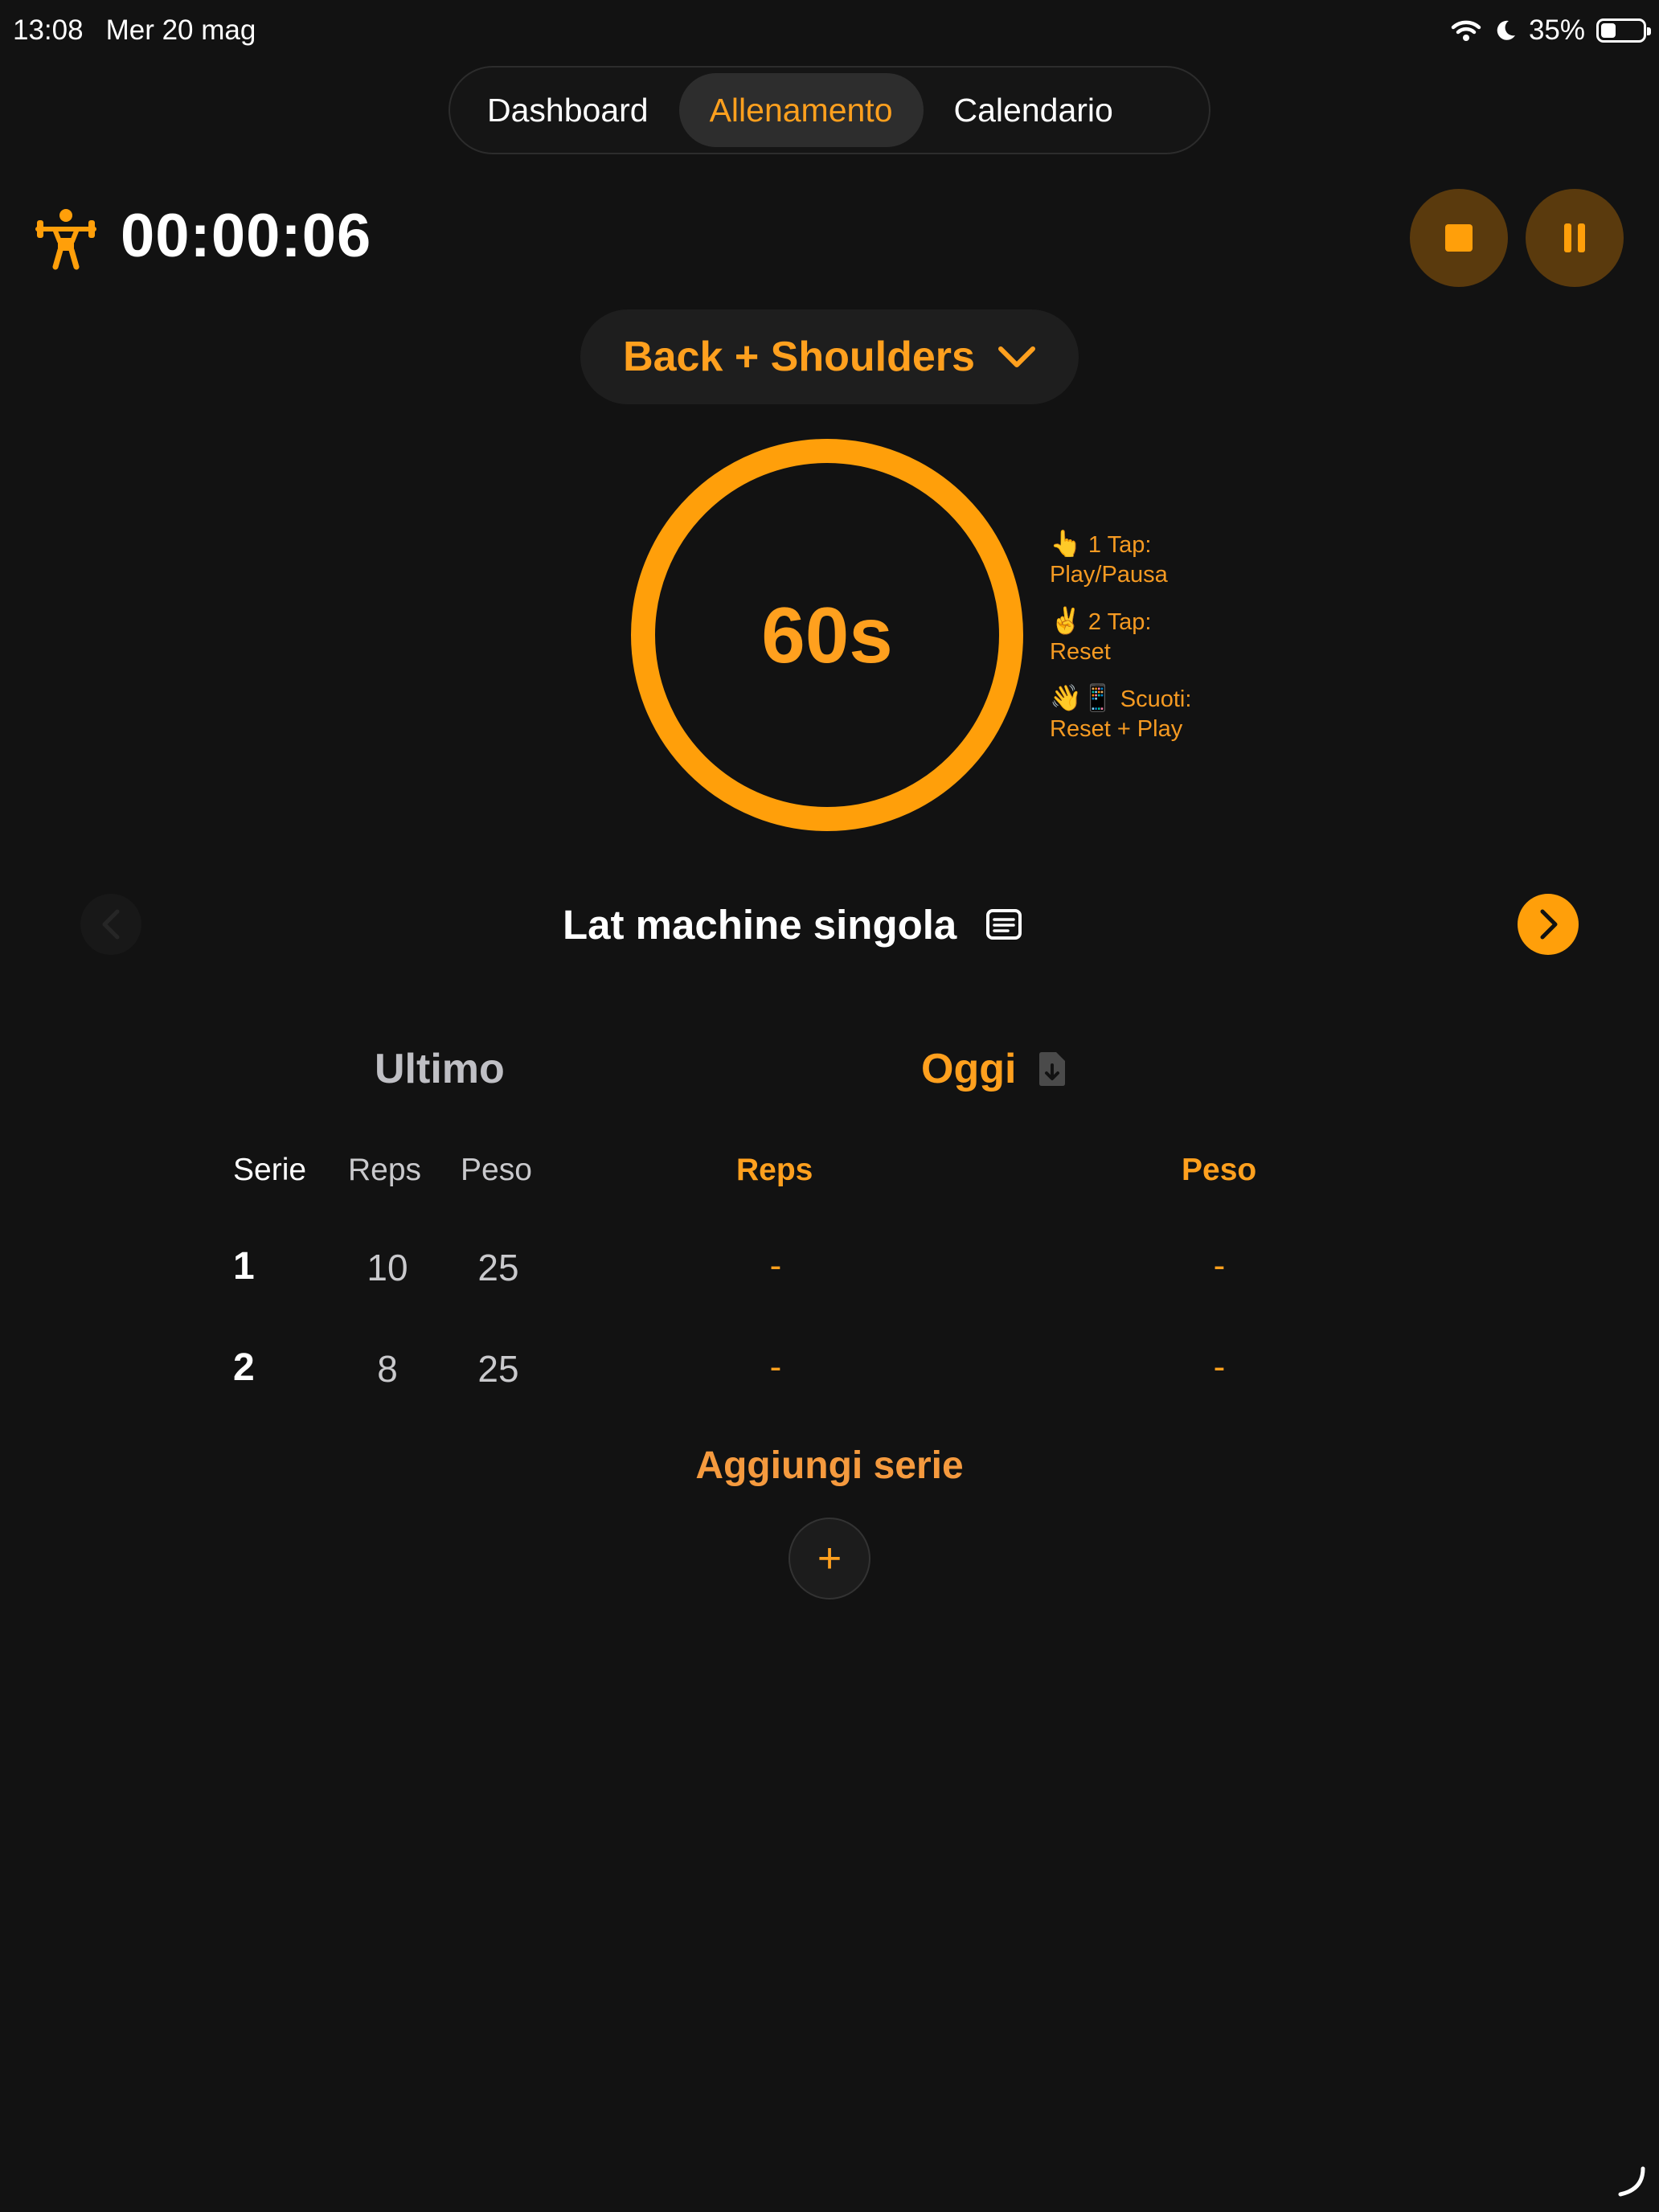 This screenshot has height=2212, width=1659. Describe the element at coordinates (1608, 30) in the screenshot. I see `battery-fill` at that location.